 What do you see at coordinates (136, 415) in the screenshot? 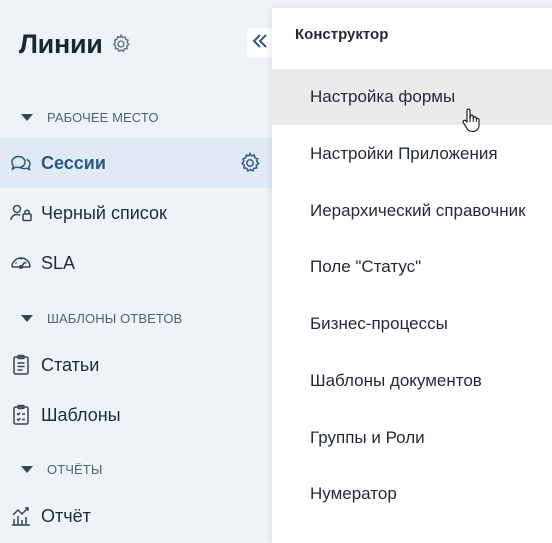
I see `sidebar-item-templates: Шаблоны` at bounding box center [136, 415].